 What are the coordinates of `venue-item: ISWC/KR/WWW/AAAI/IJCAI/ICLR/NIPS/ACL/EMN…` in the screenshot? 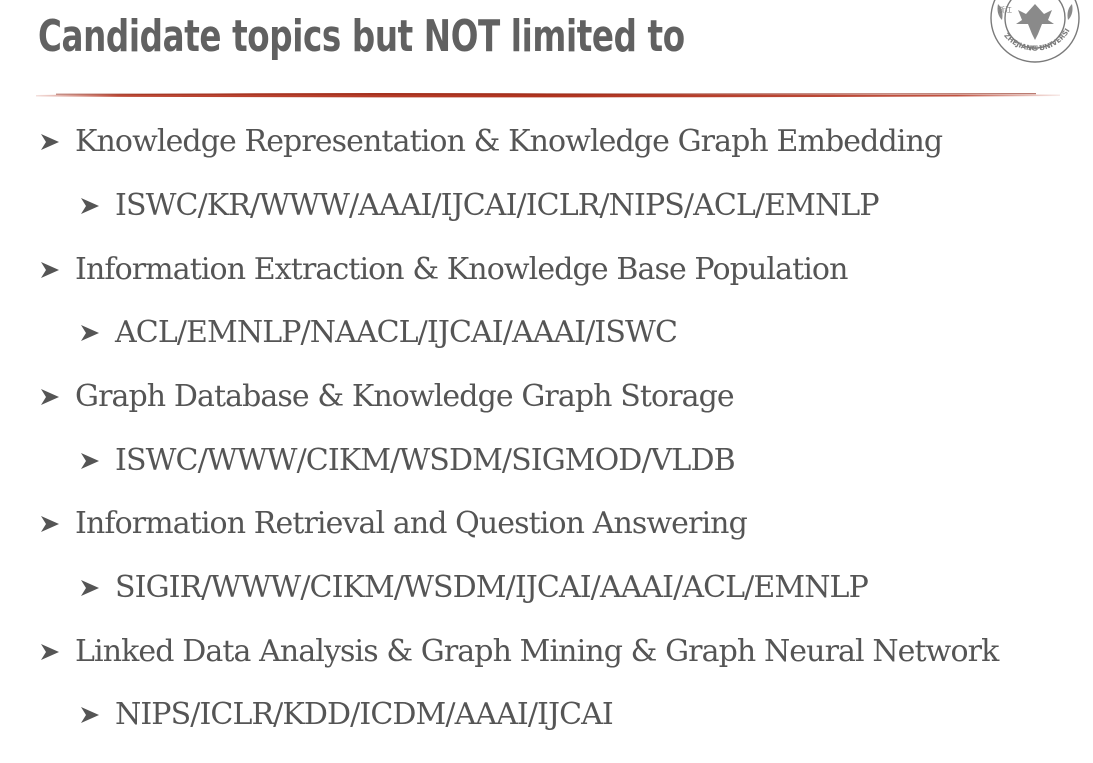 It's located at (480, 205).